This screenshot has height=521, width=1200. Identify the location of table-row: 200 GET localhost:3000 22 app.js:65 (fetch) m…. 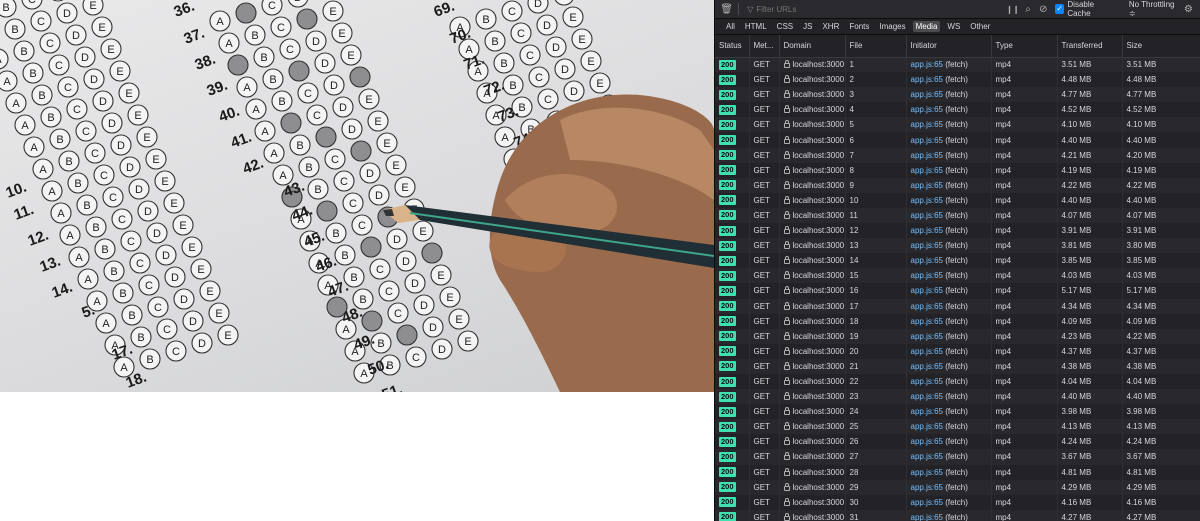
(957, 381).